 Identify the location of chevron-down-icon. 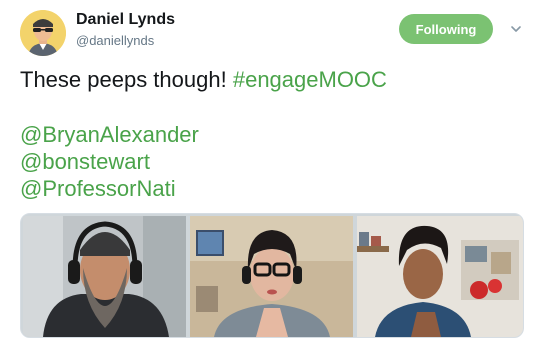
(516, 29).